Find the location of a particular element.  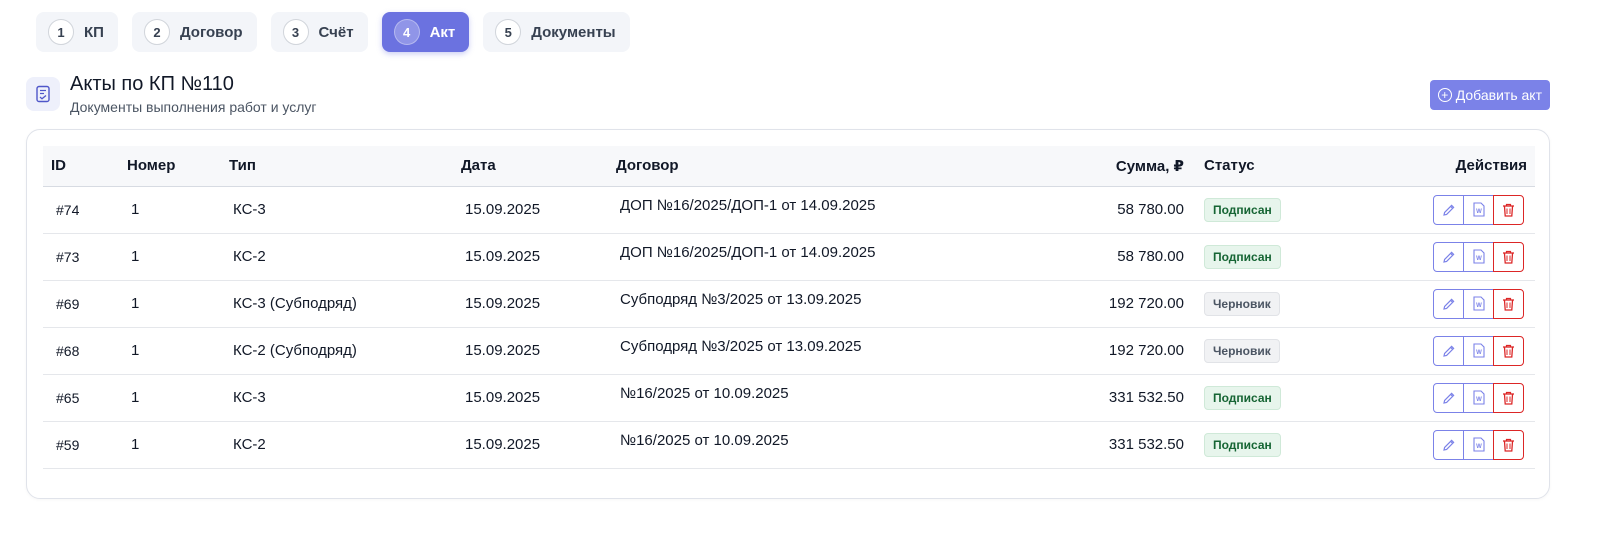

step-tab-5: 5 Документы is located at coordinates (556, 32).